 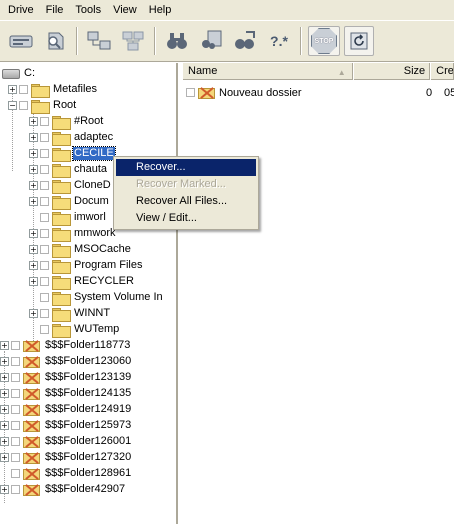 I want to click on tree-item-deleted-folder: + $$$Folder118773, so click(x=65, y=345).